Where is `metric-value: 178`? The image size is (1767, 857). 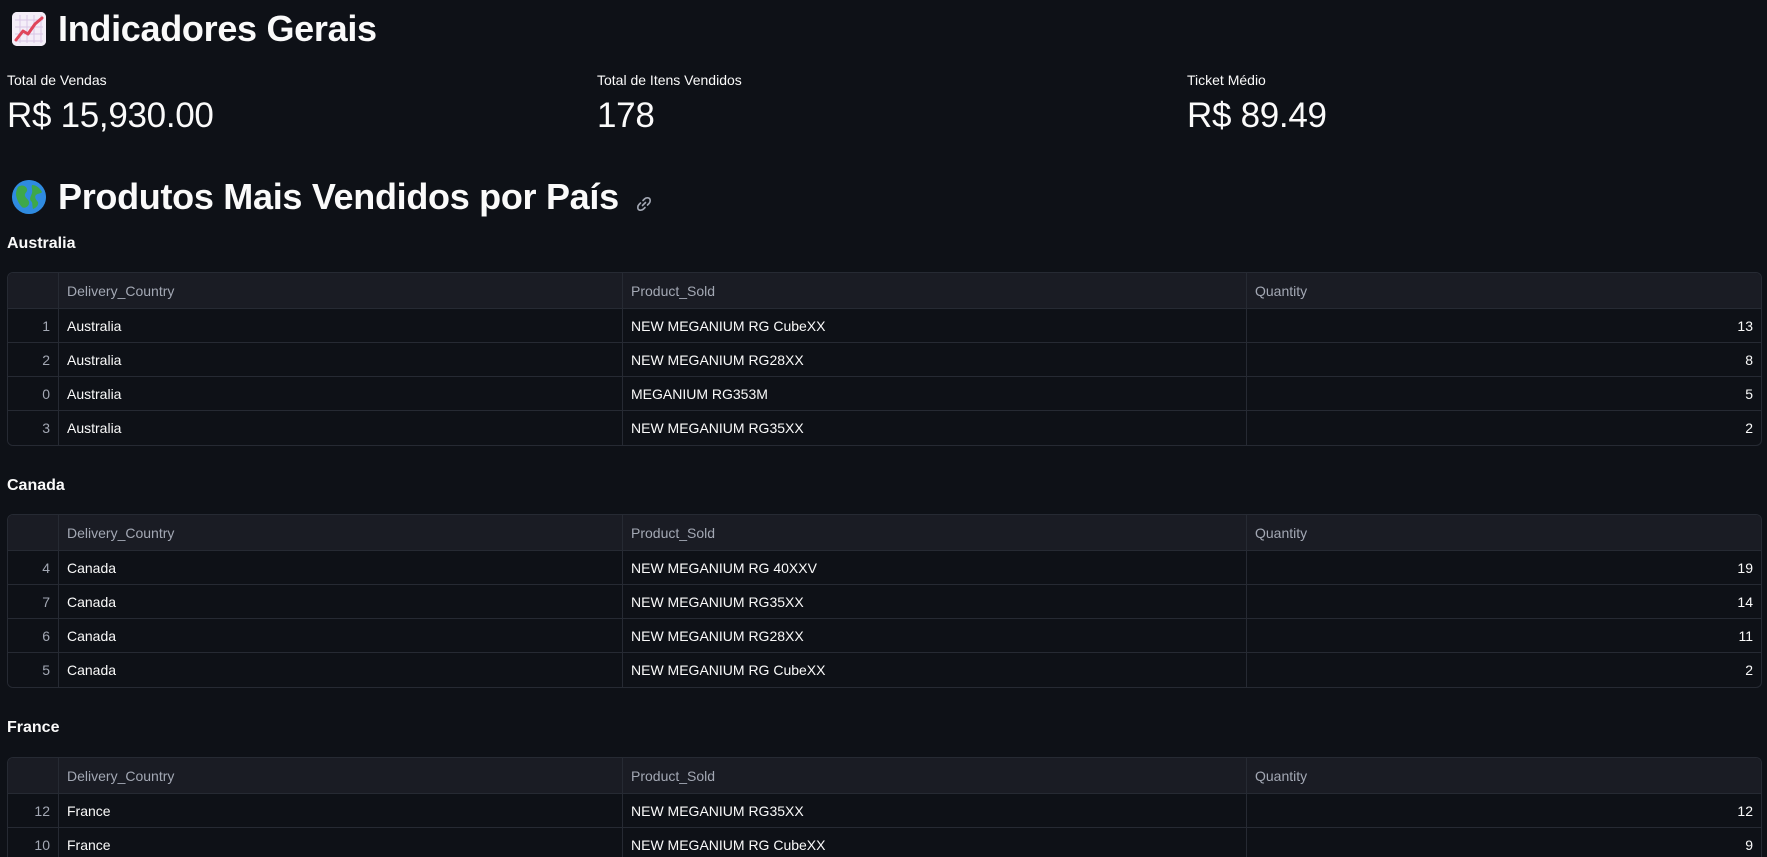
metric-value: 178 is located at coordinates (626, 115).